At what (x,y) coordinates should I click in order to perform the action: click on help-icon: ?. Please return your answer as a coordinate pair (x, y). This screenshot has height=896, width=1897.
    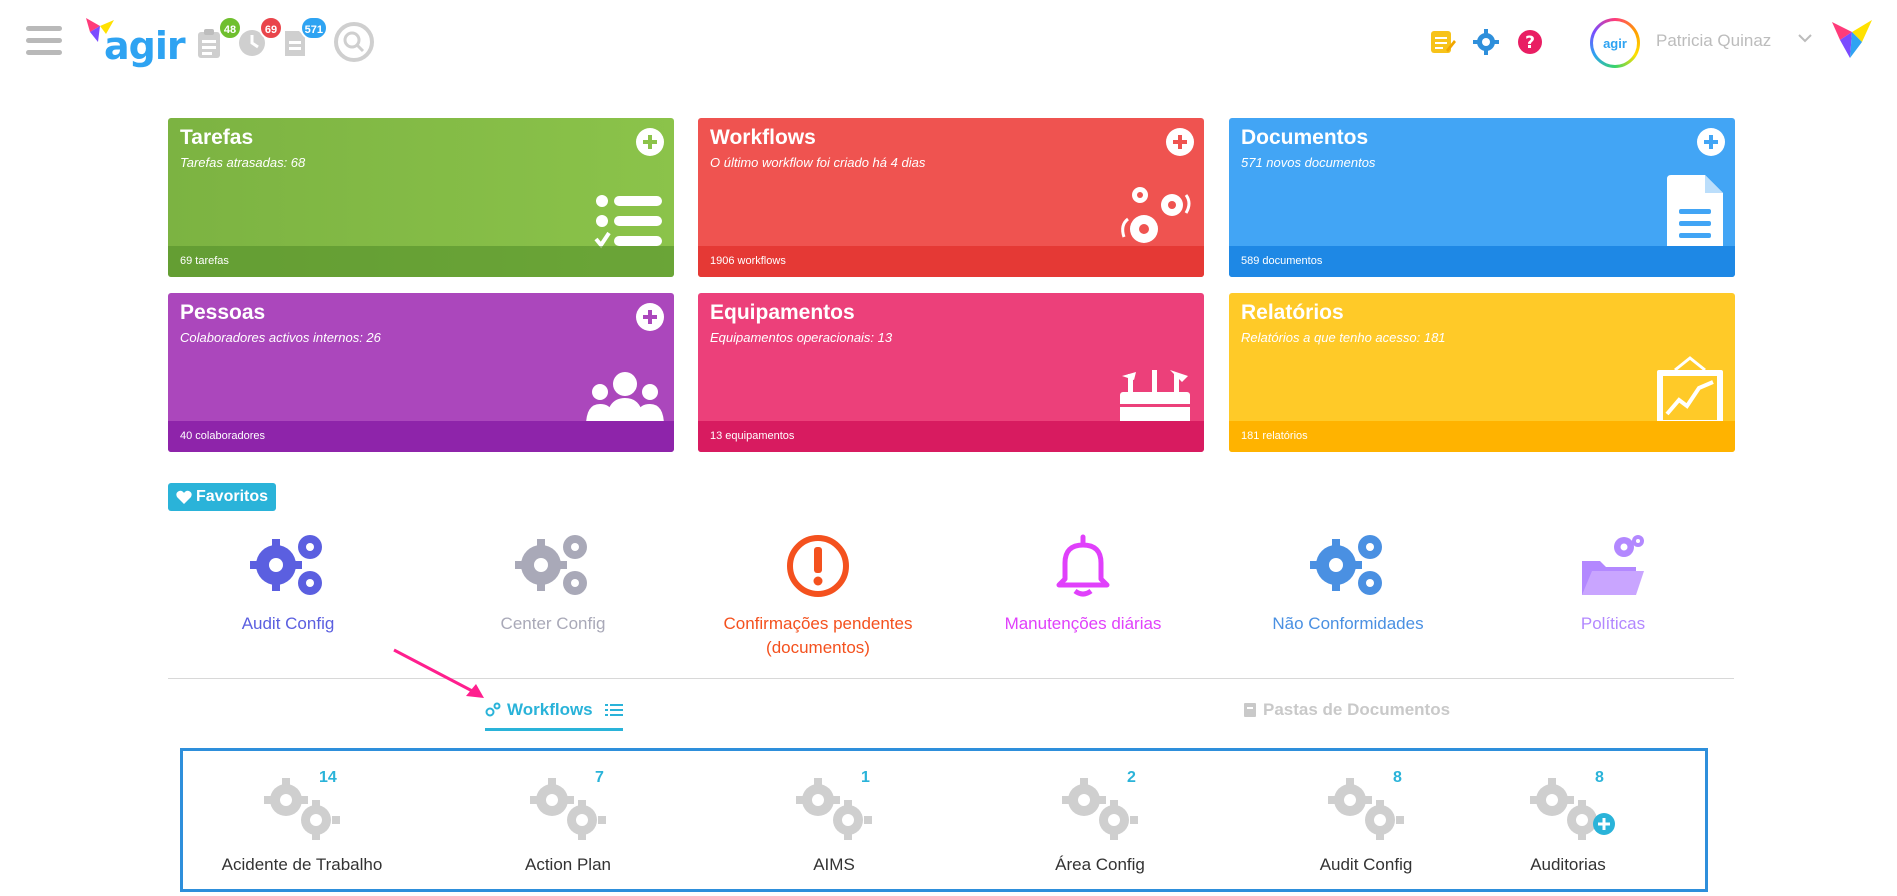
    Looking at the image, I should click on (1530, 42).